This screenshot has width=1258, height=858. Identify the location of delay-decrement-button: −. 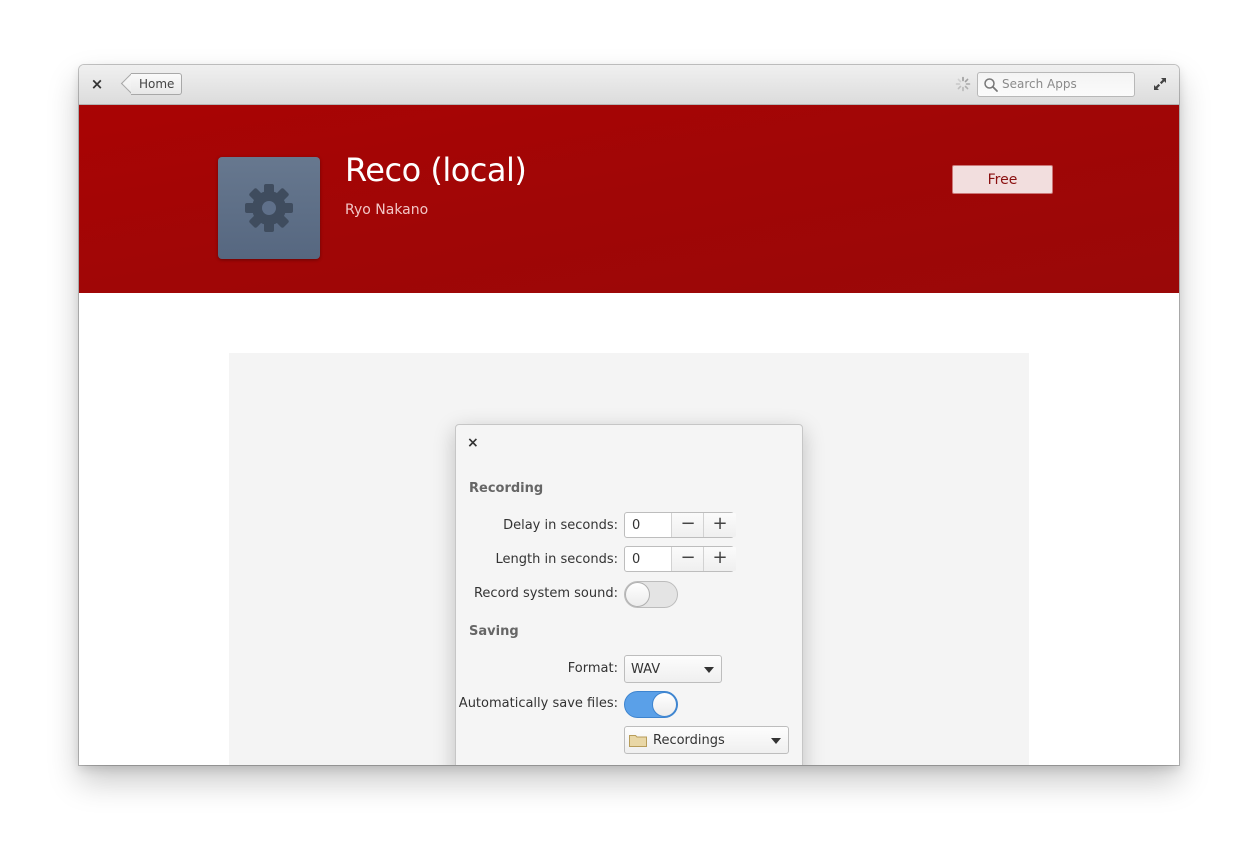
(687, 525).